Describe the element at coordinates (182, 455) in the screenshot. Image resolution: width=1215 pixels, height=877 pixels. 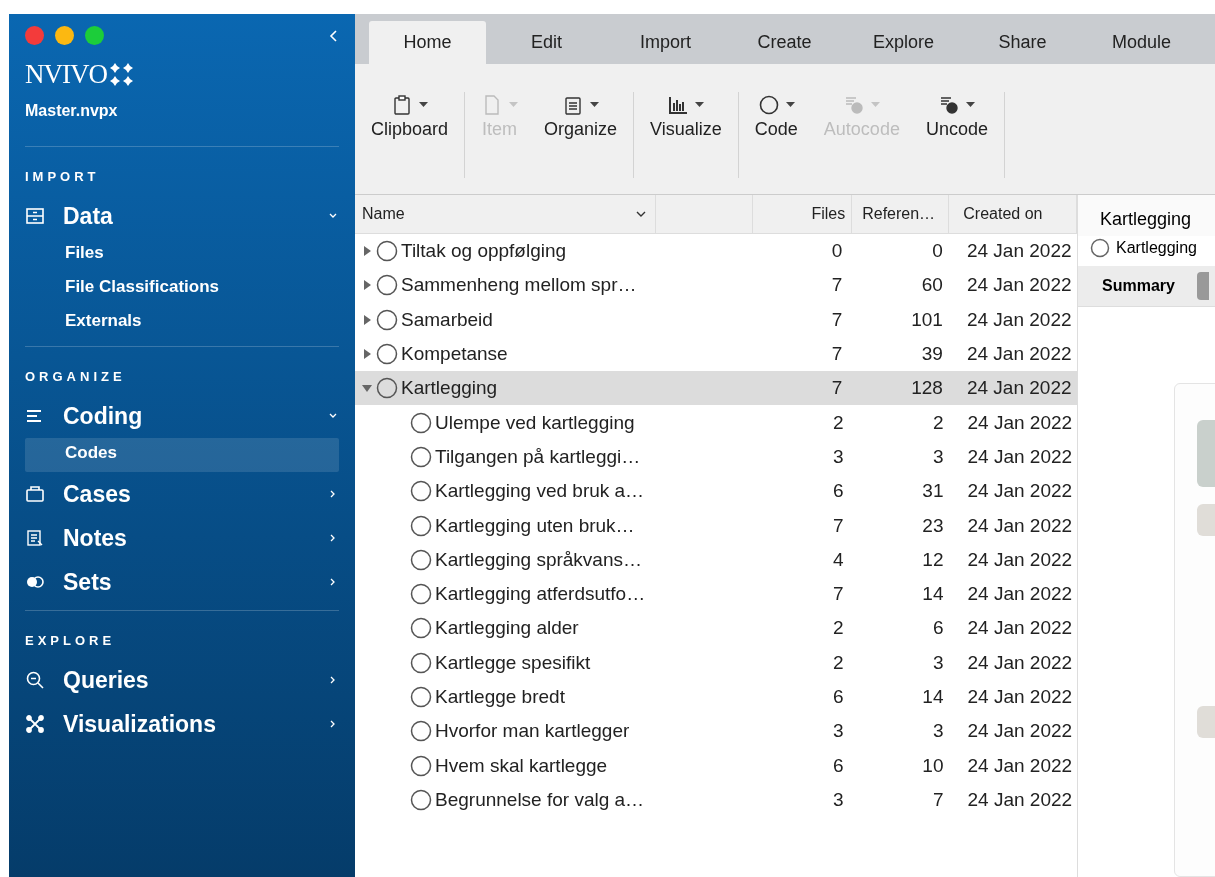
I see `nav-subitem: Codes` at that location.